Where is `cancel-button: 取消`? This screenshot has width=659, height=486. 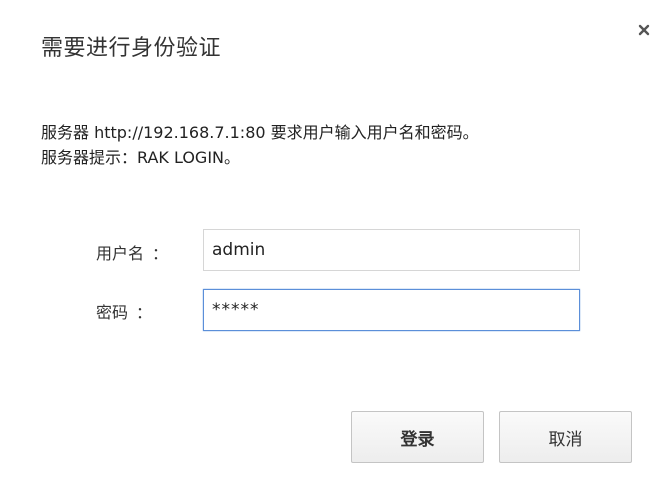 cancel-button: 取消 is located at coordinates (565, 437).